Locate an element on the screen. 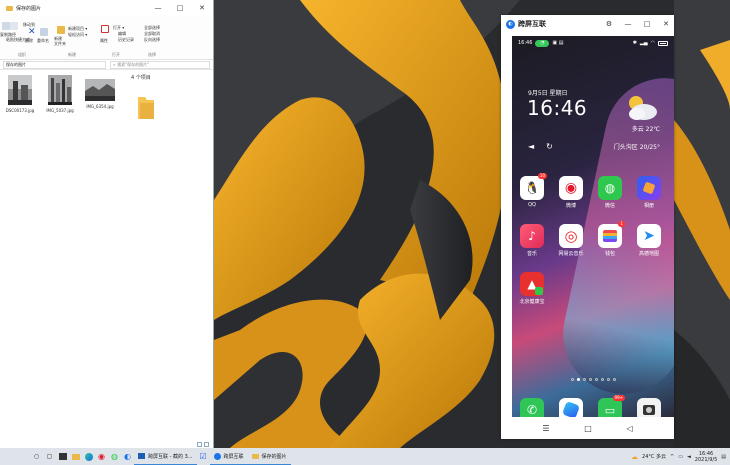 This screenshot has height=465, width=730. easy-access-button: 轻松访问 ▾ is located at coordinates (77, 35).